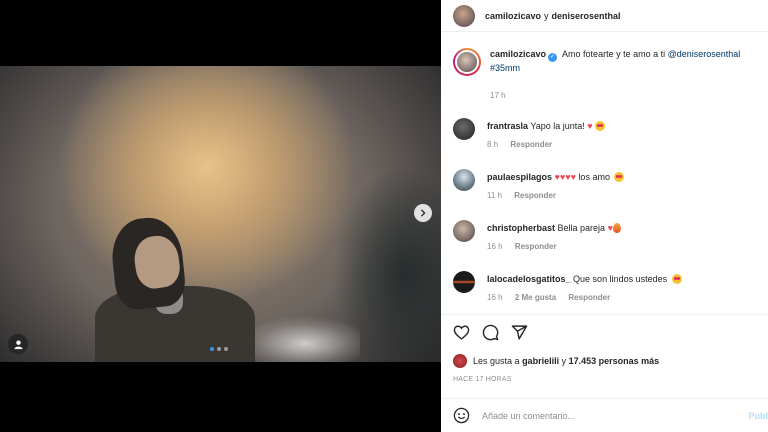 The height and width of the screenshot is (432, 768). Describe the element at coordinates (529, 279) in the screenshot. I see `comment-username: lalocadelosgatitos_` at that location.